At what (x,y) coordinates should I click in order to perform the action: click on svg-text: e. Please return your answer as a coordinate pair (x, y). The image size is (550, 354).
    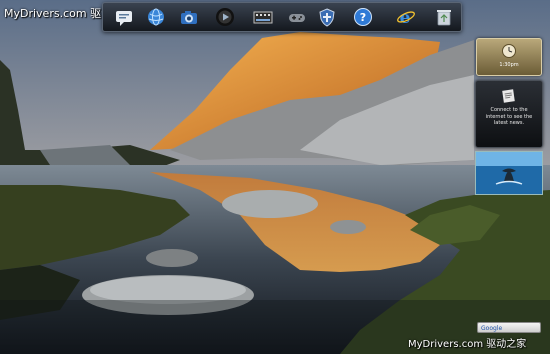
    Looking at the image, I should click on (405, 18).